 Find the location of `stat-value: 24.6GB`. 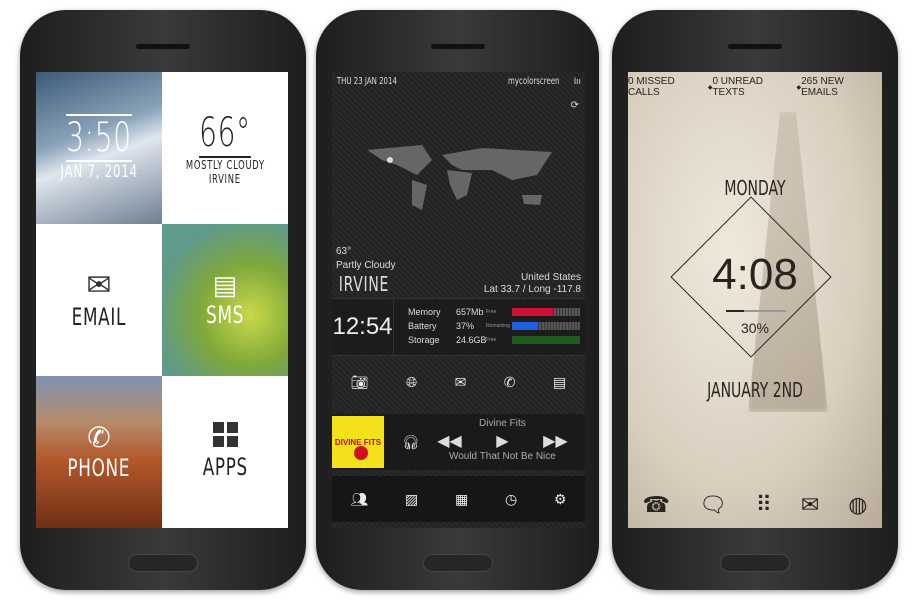

stat-value: 24.6GB is located at coordinates (471, 340).